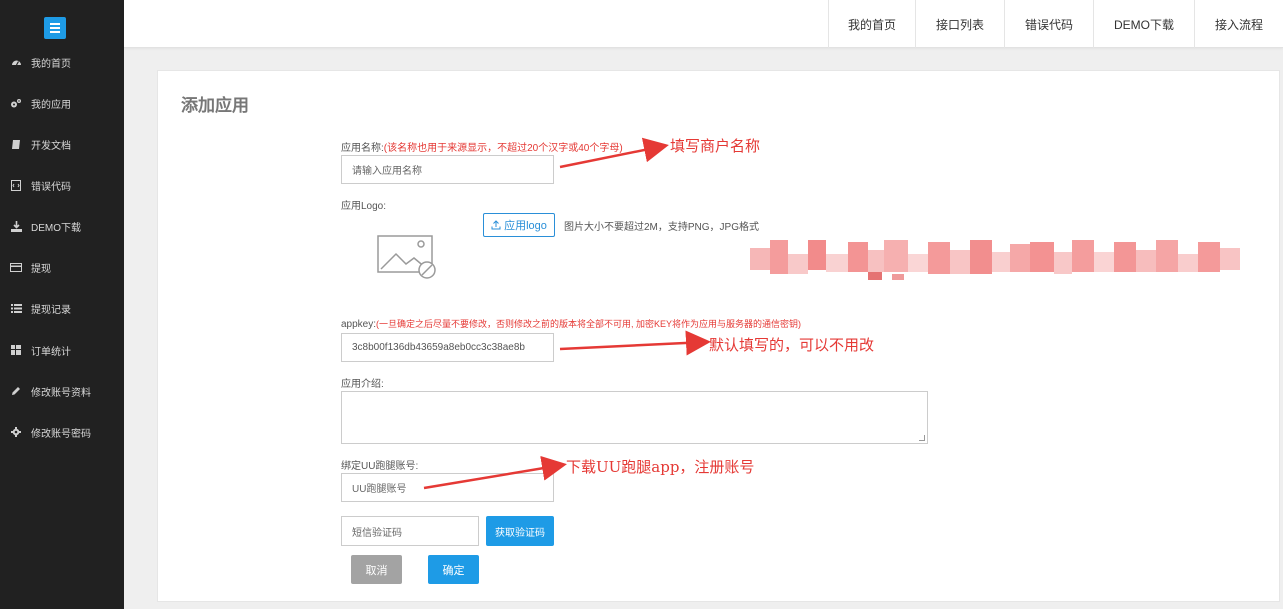 The image size is (1283, 609). Describe the element at coordinates (660, 467) in the screenshot. I see `annotation-download-uu: 下载UU跑腿app，注册账号` at that location.